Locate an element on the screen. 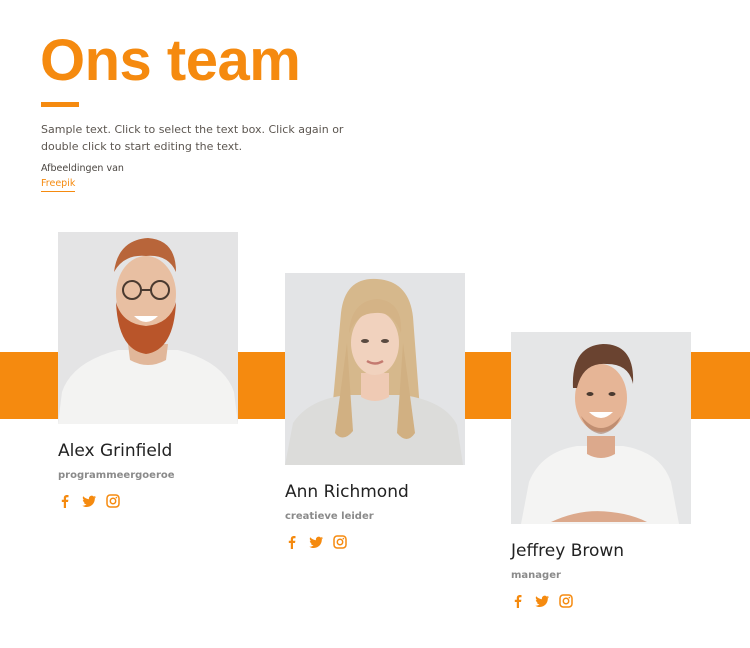 The height and width of the screenshot is (648, 750). image-credit-label: Afbeeldingen van is located at coordinates (82, 168).